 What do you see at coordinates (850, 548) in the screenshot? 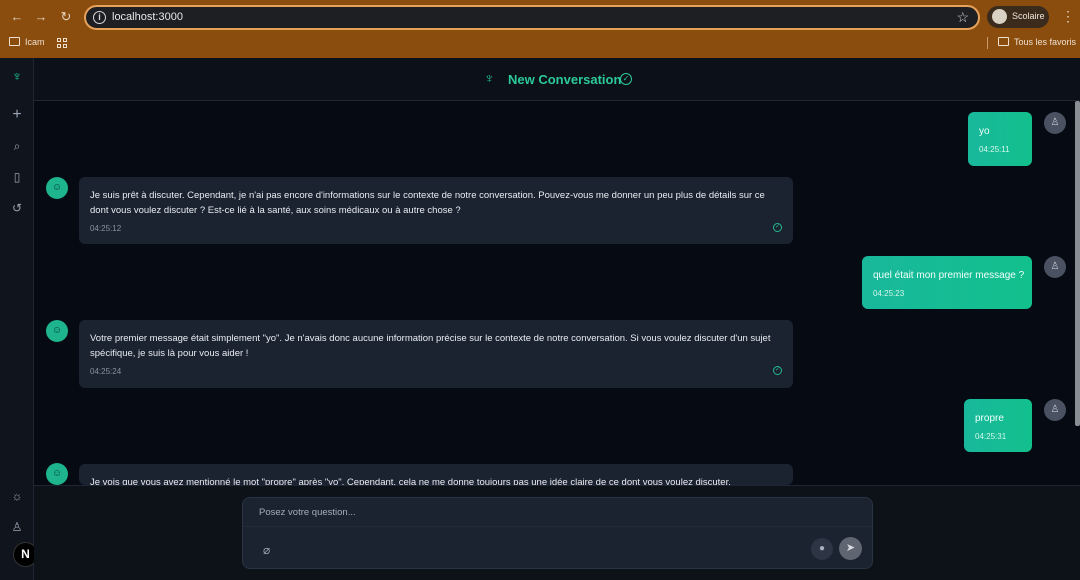
I see `send-icon: ➤` at bounding box center [850, 548].